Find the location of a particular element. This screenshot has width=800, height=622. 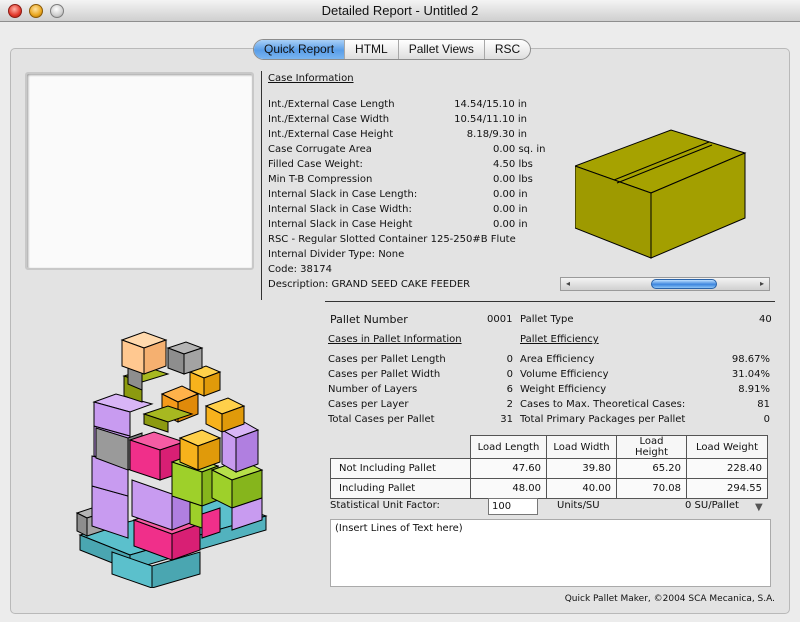

case-row-label: Int./External Case Length is located at coordinates (331, 104).